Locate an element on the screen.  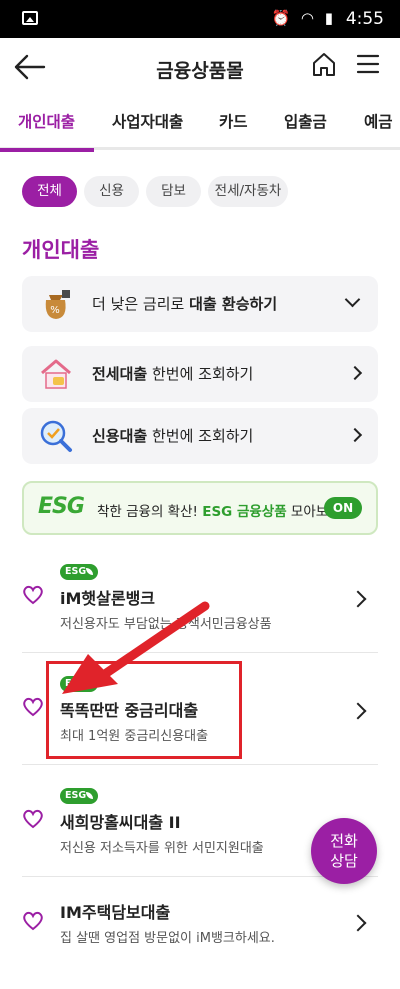
app-header: 금융상품몰 is located at coordinates (200, 67).